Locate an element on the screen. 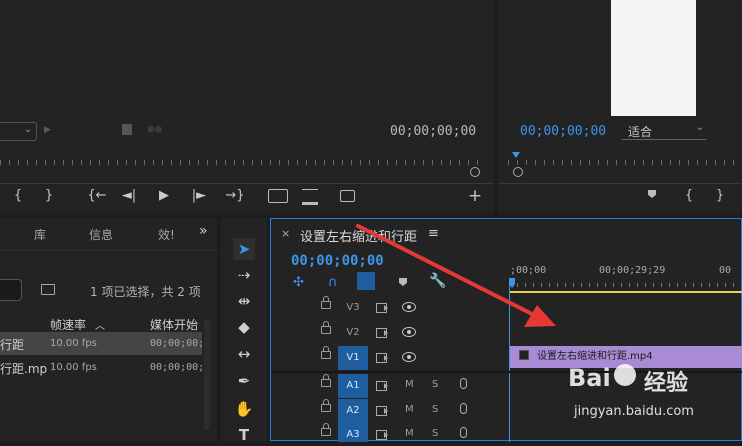 The image size is (742, 446). watermark-logo-text: Bai is located at coordinates (589, 378).